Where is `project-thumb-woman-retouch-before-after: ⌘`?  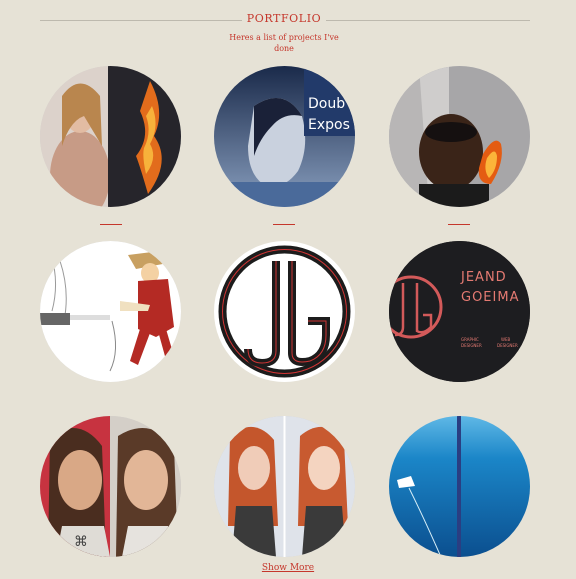 project-thumb-woman-retouch-before-after: ⌘ is located at coordinates (110, 486).